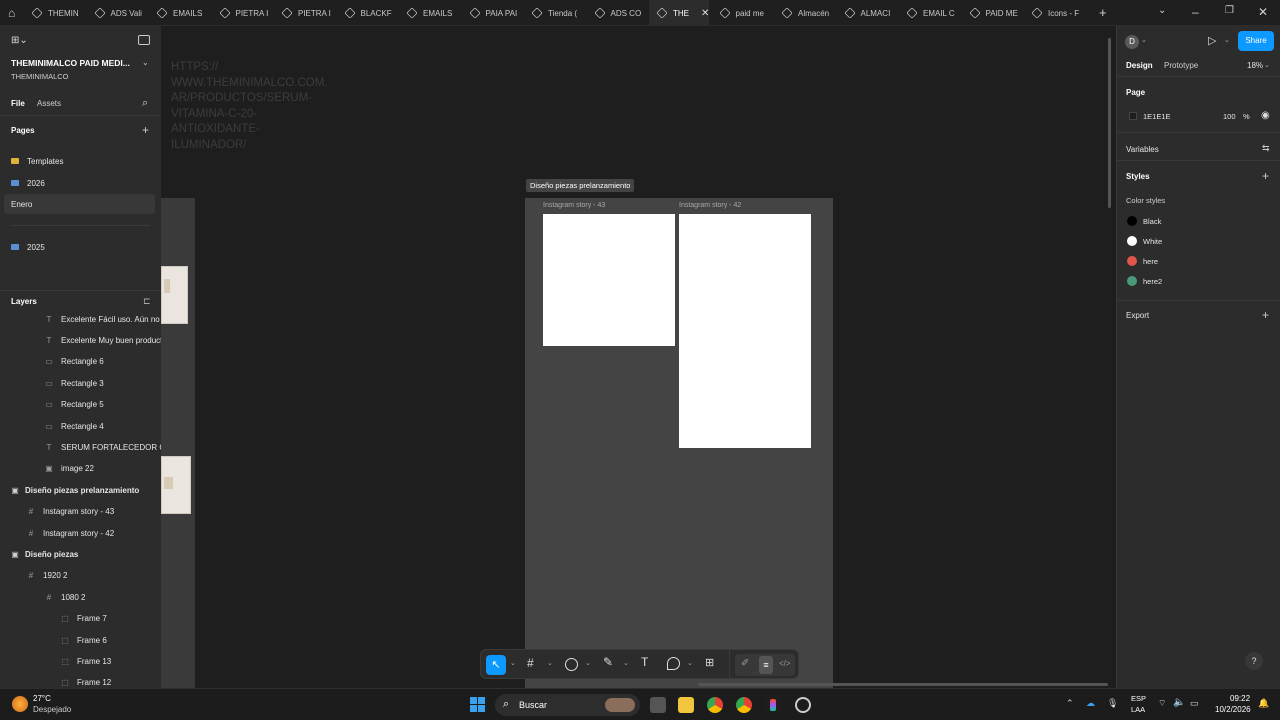 Image resolution: width=1280 pixels, height=720 pixels. I want to click on page-item-2025: 2025, so click(80, 247).